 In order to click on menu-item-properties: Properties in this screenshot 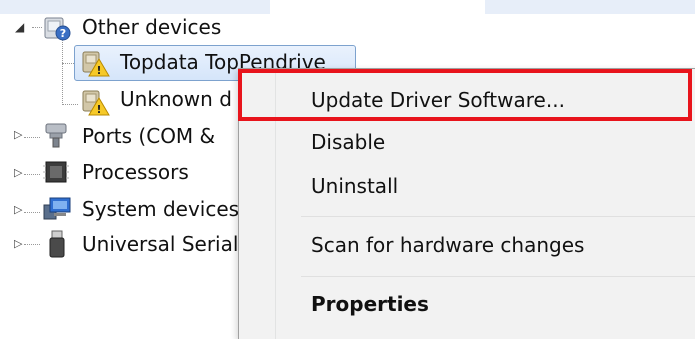, I will do `click(370, 304)`.